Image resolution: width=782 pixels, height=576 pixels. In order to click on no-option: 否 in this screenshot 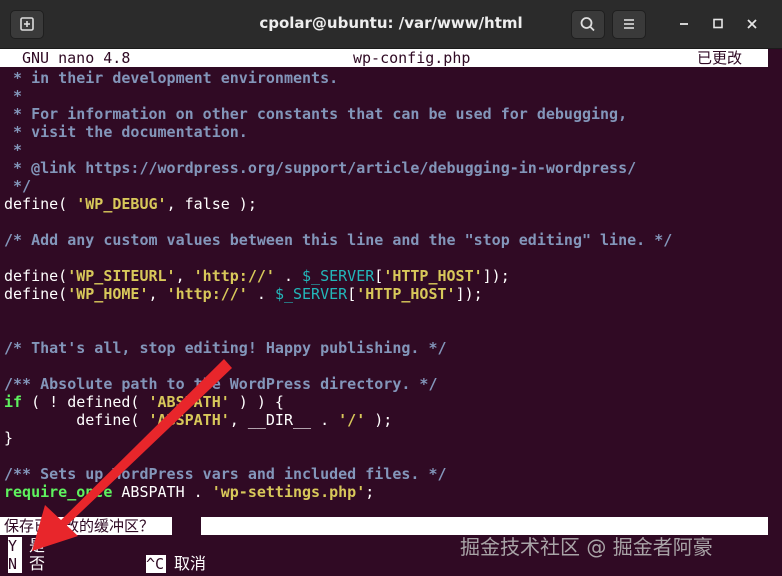, I will do `click(37, 564)`.